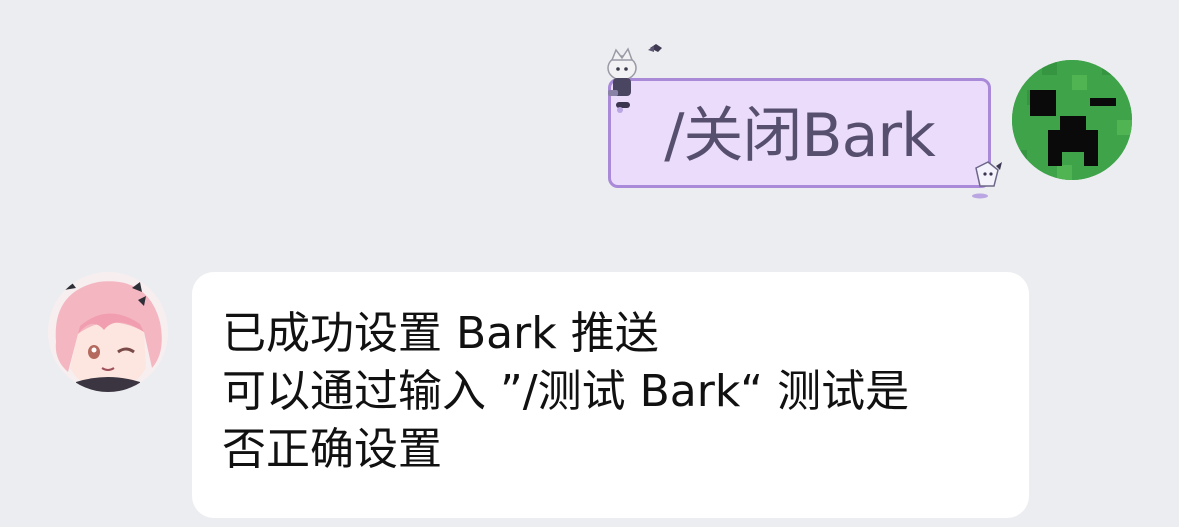  I want to click on message-line: 否正确设置, so click(332, 449).